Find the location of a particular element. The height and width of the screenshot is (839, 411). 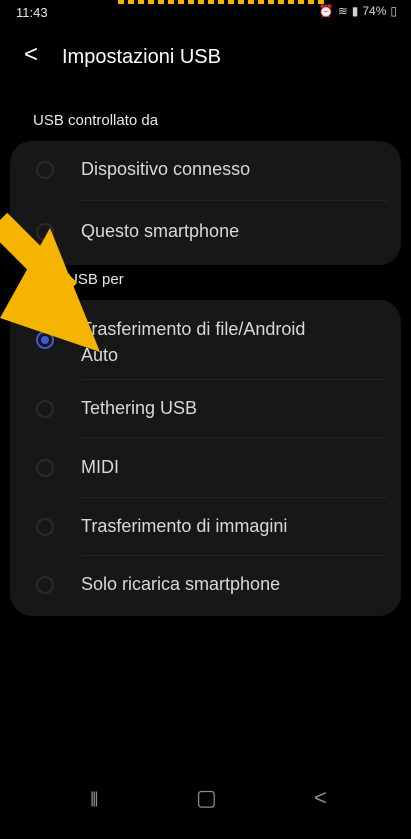

back-button: < is located at coordinates (31, 55).